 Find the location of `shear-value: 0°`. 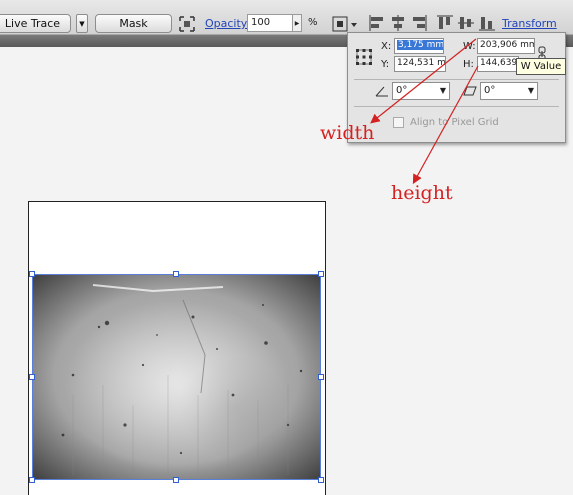

shear-value: 0° is located at coordinates (490, 90).